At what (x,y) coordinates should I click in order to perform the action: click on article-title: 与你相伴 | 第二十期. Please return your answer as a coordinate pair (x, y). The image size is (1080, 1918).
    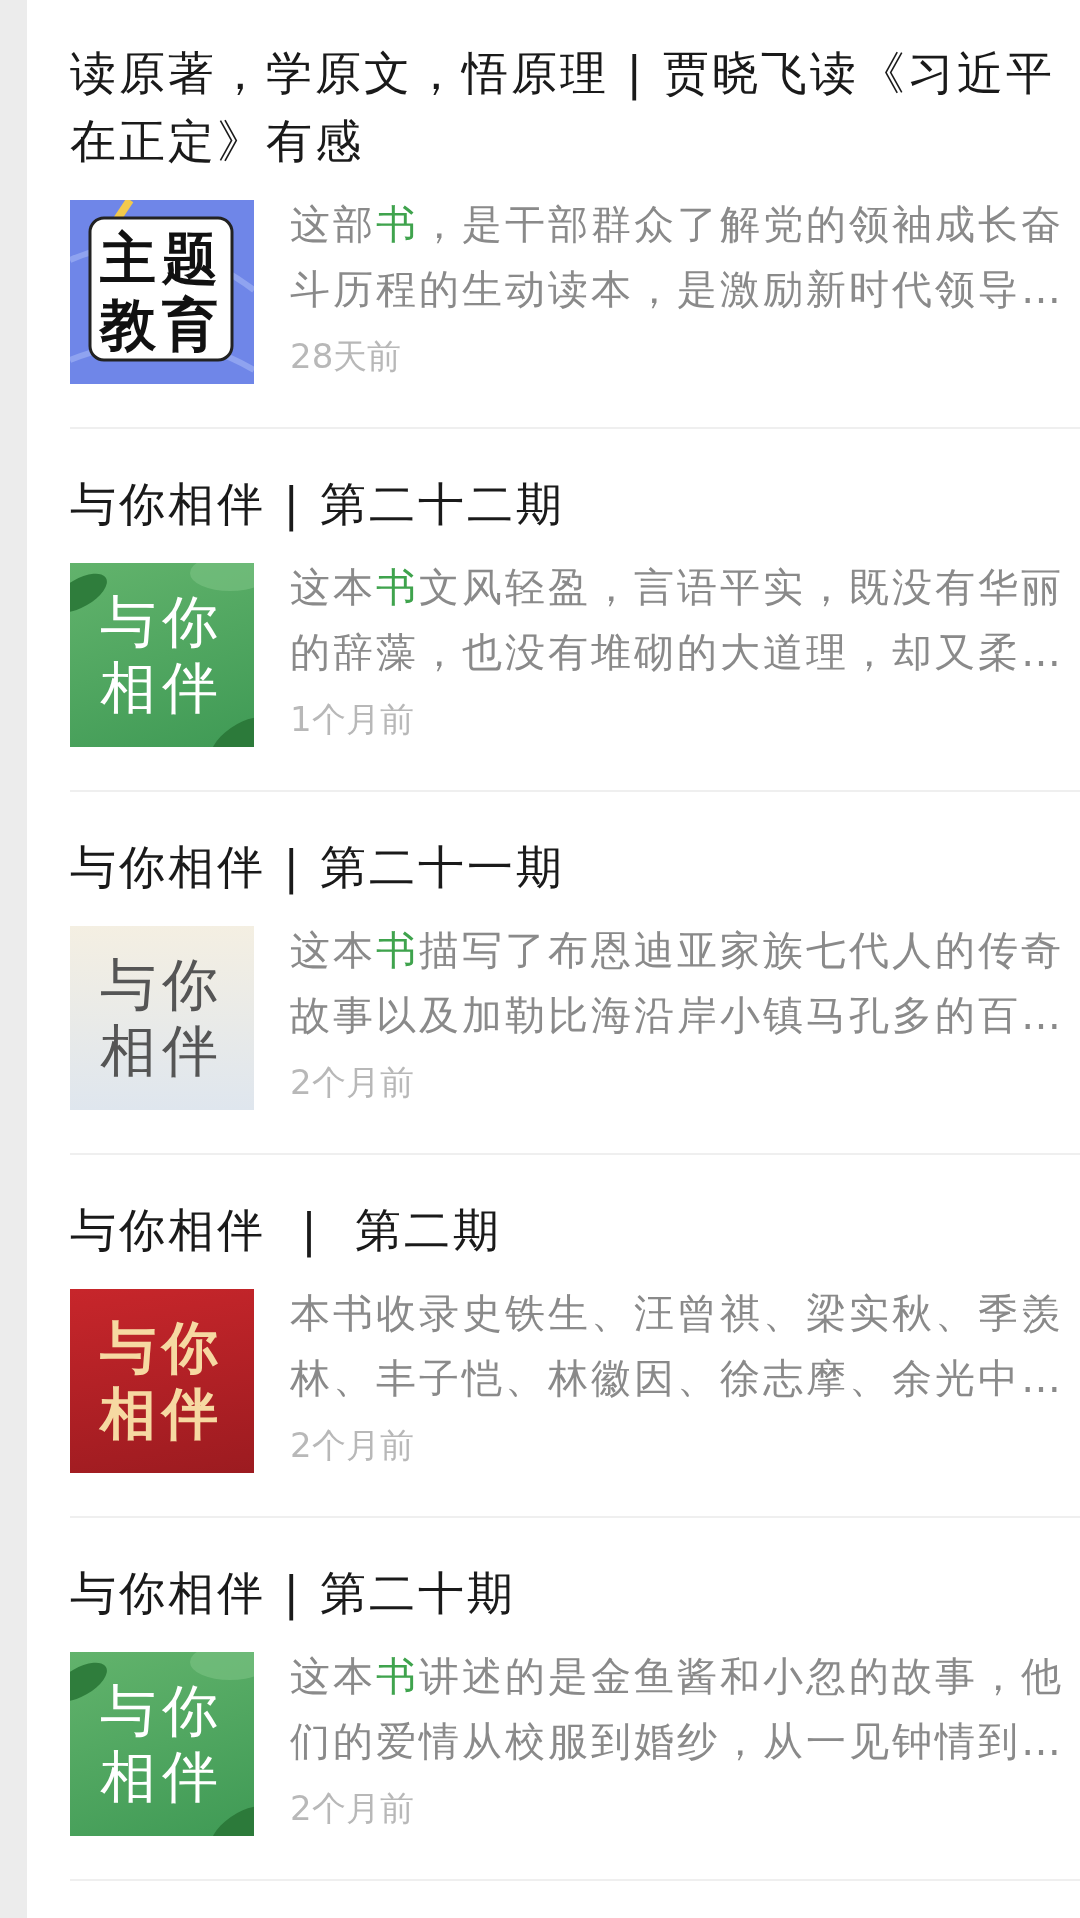
    Looking at the image, I should click on (570, 1593).